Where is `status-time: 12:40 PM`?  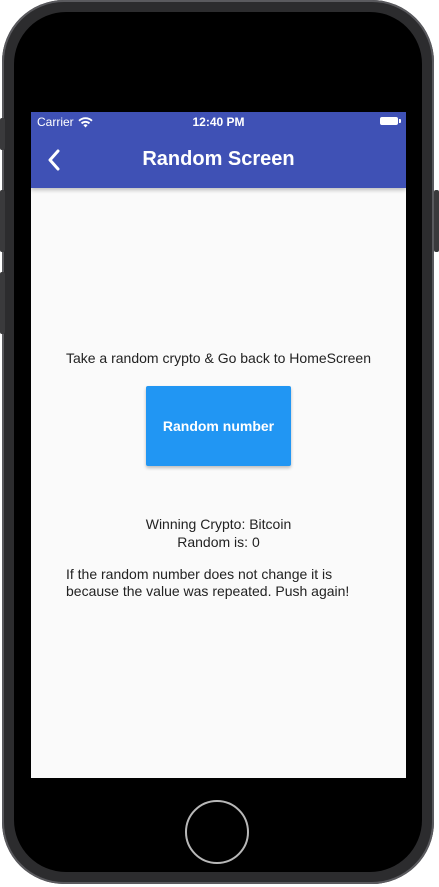
status-time: 12:40 PM is located at coordinates (218, 122).